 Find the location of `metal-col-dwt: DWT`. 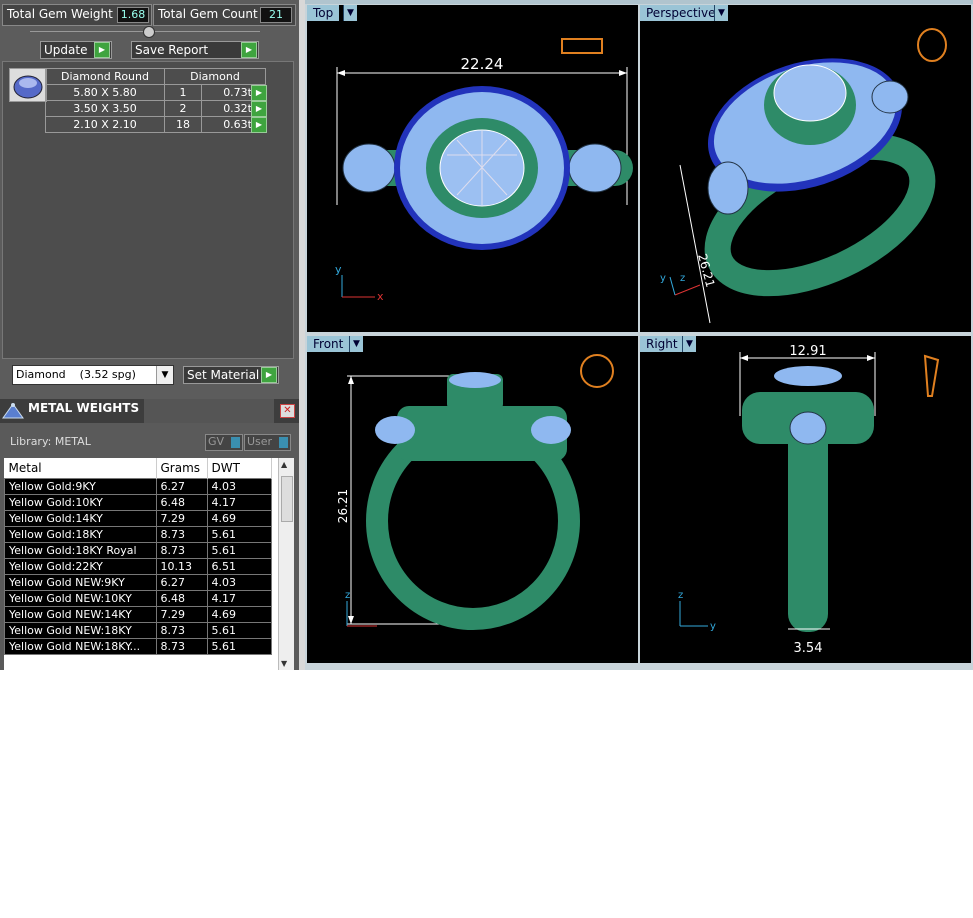

metal-col-dwt: DWT is located at coordinates (239, 468).